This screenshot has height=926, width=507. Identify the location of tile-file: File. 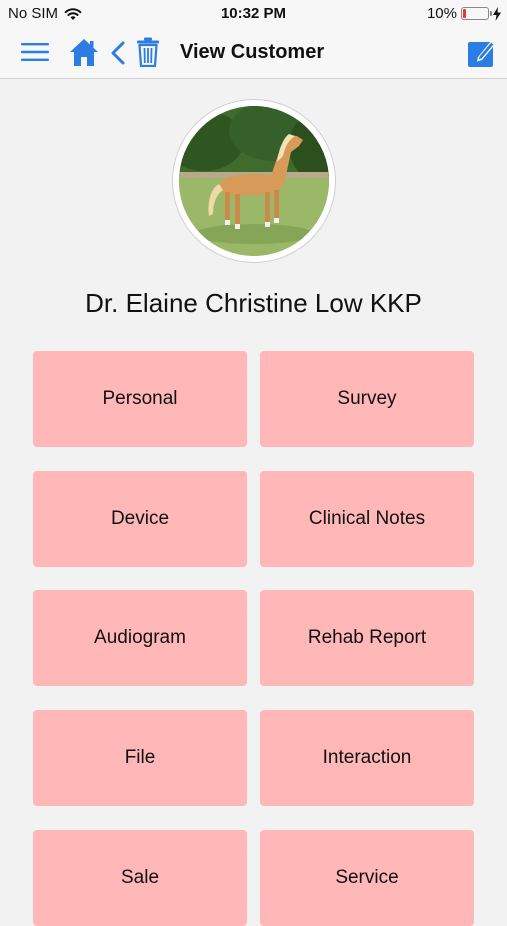
(140, 758).